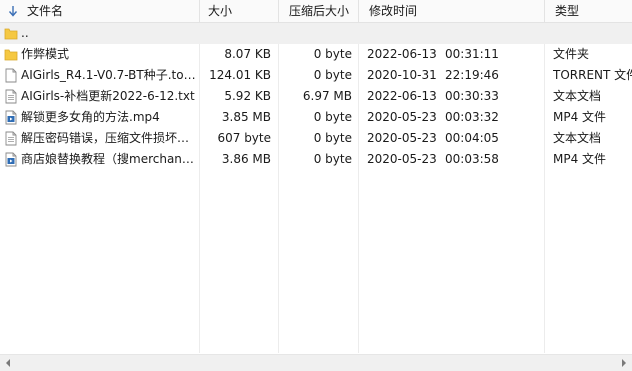  What do you see at coordinates (108, 75) in the screenshot?
I see `file-name: AIGirls_R4.1-V0.7-BT种子.torrent` at bounding box center [108, 75].